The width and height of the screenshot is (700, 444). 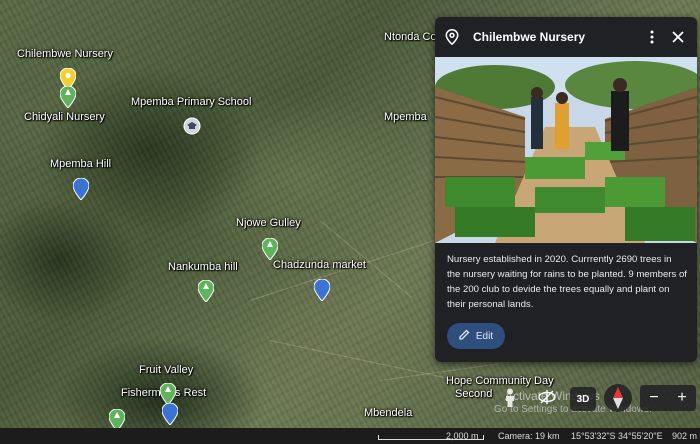 What do you see at coordinates (319, 265) in the screenshot?
I see `map-label-chadzunda-market: Chadzunda market` at bounding box center [319, 265].